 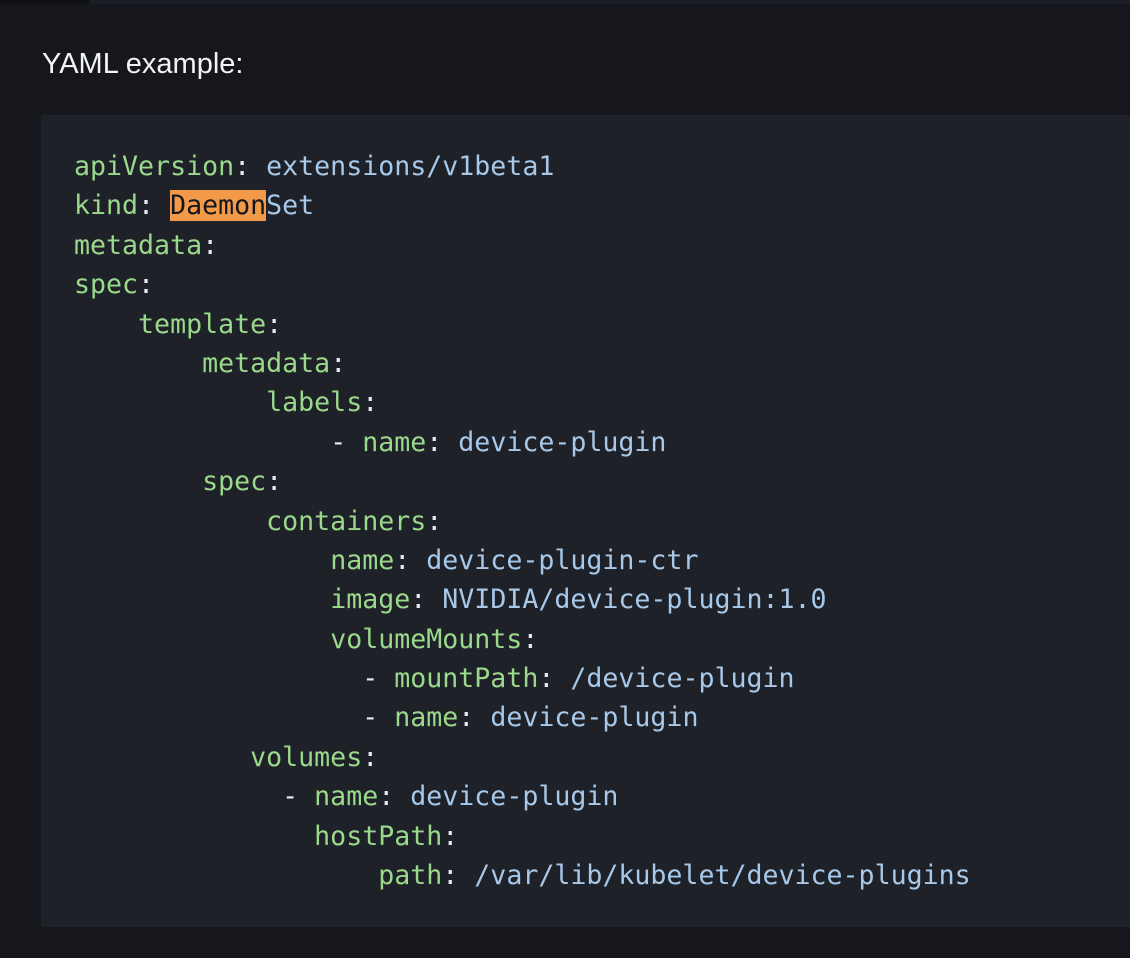 What do you see at coordinates (106, 206) in the screenshot?
I see `yaml-key: kind` at bounding box center [106, 206].